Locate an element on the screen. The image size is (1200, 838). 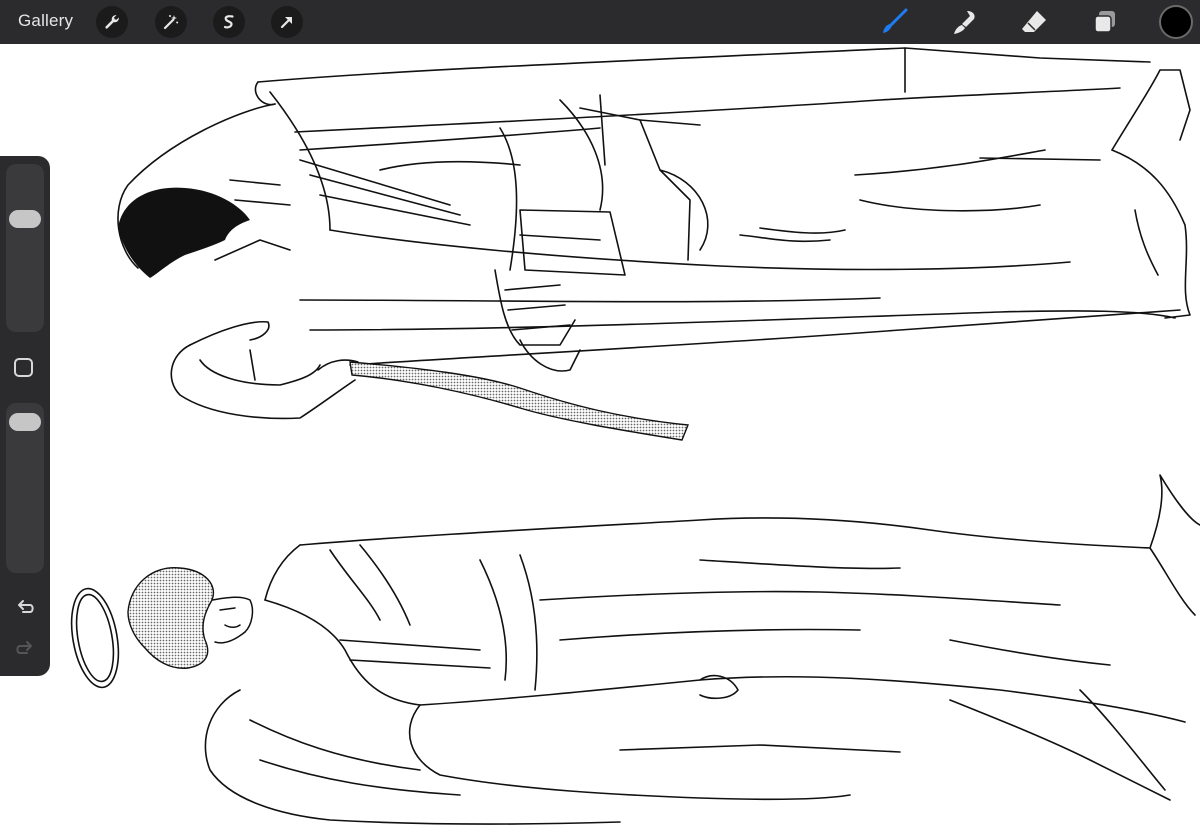
upper-figure-arm is located at coordinates (675, 364).